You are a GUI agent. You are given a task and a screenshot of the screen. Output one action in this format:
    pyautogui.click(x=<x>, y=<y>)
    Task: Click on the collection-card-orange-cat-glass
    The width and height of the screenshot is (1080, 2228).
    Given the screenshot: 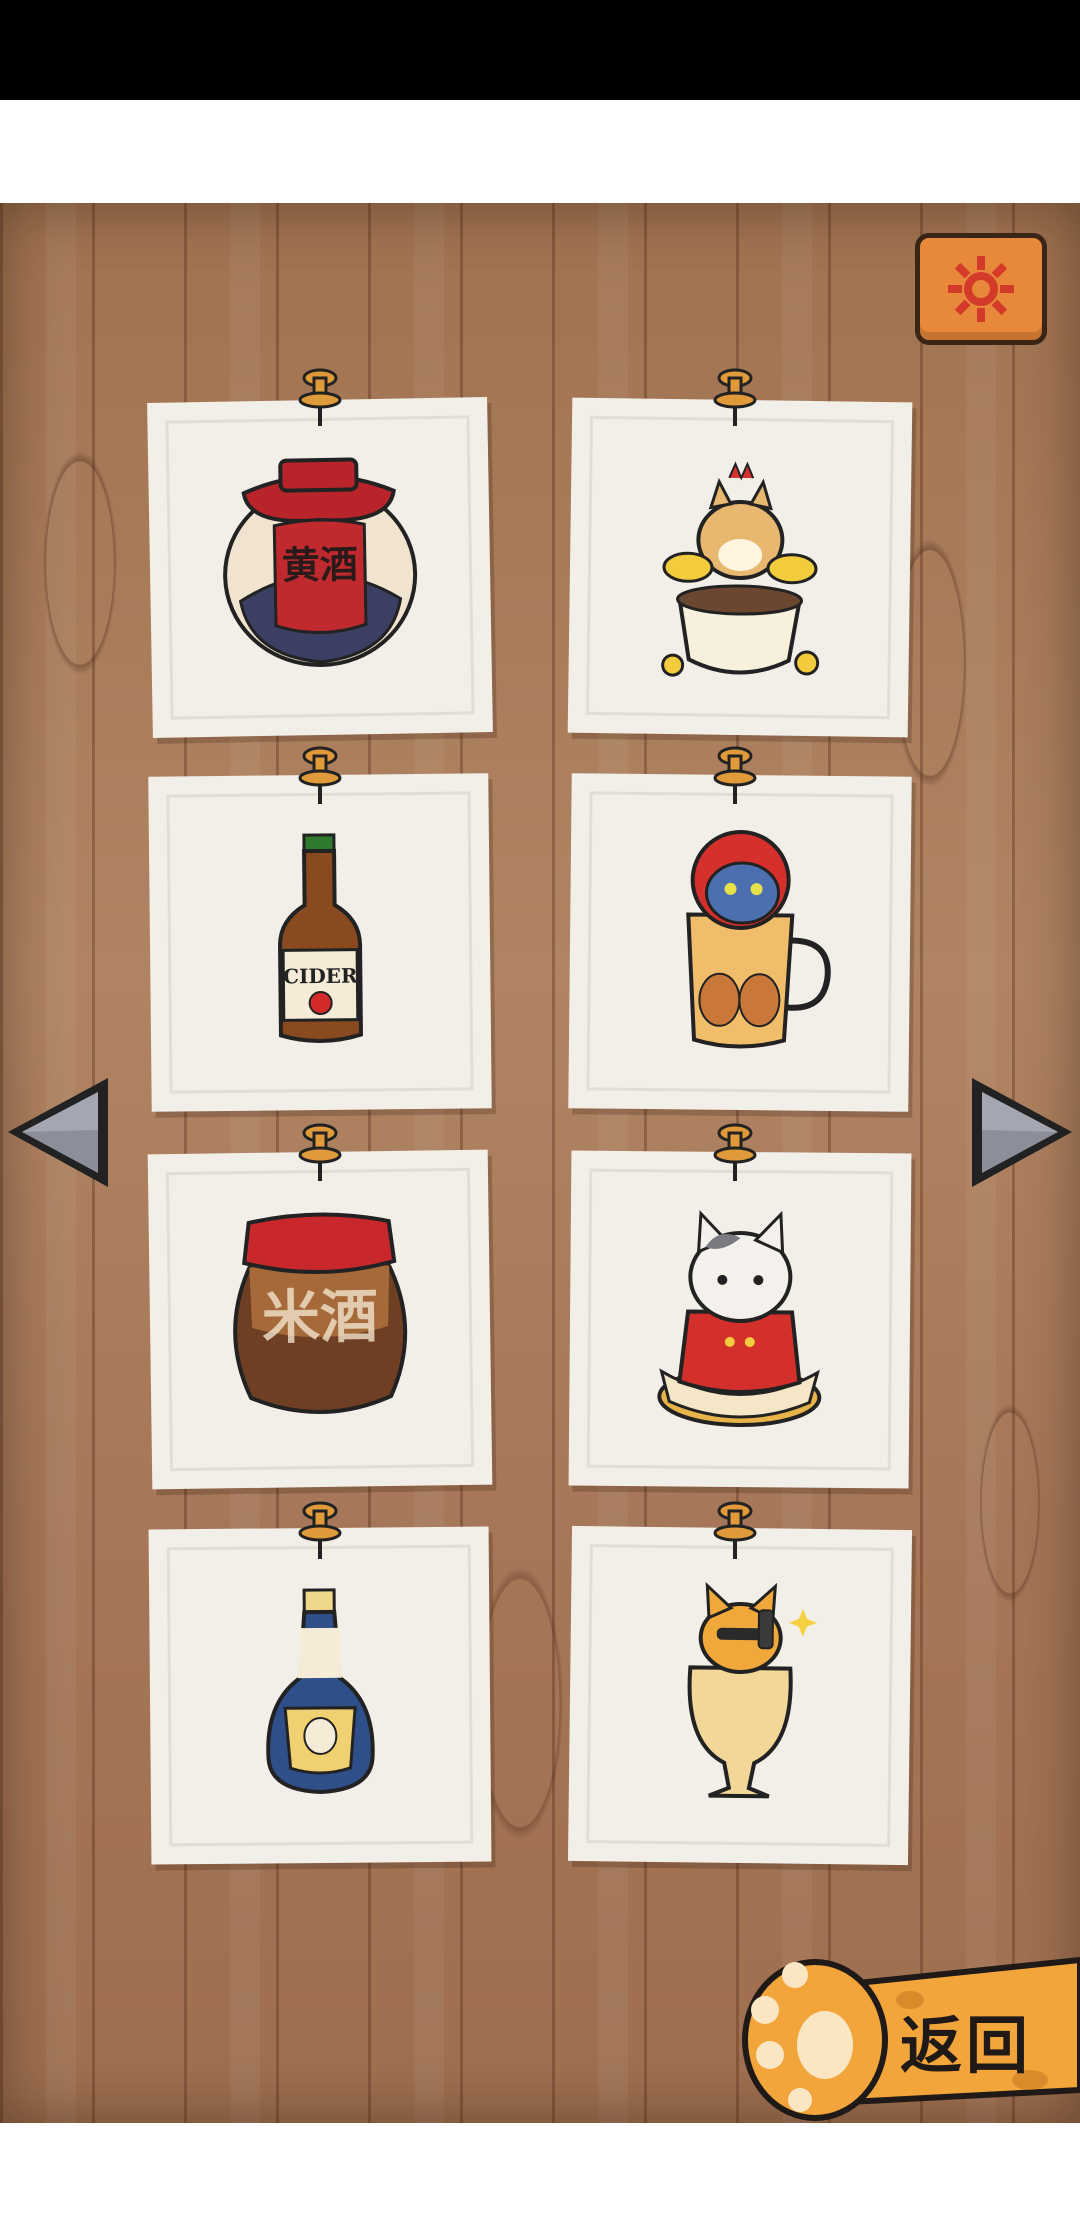 What is the action you would take?
    pyautogui.click(x=740, y=1695)
    